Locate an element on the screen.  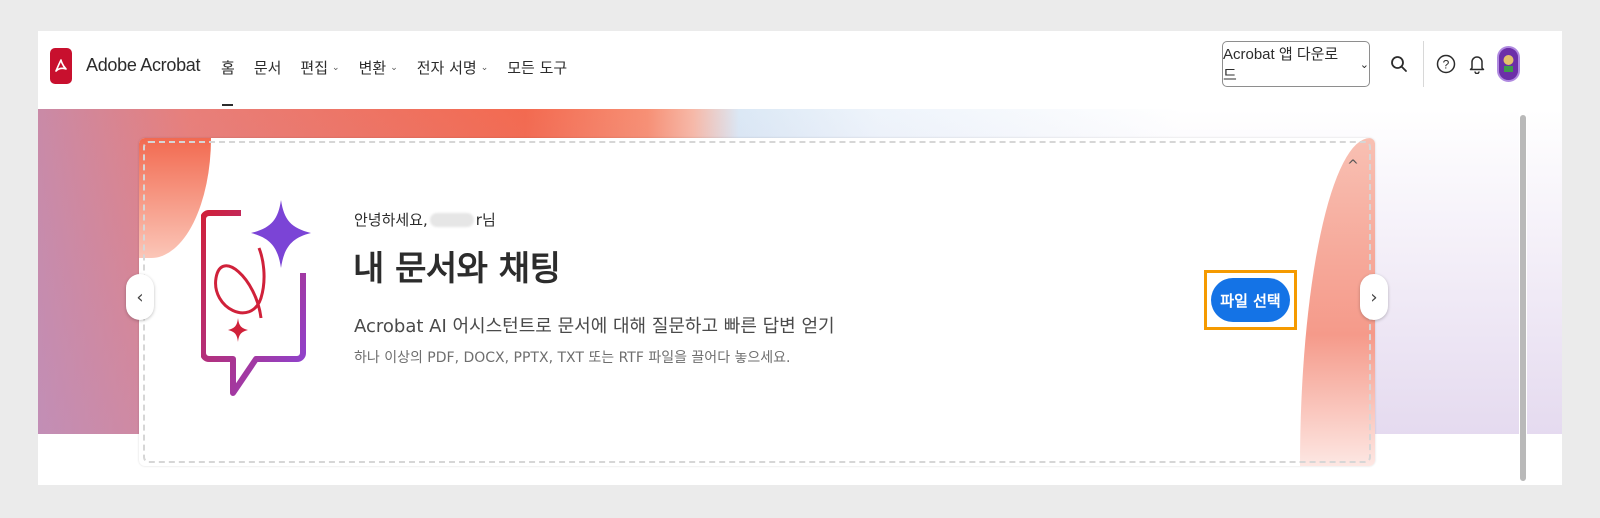
ai-chat-illustration-icon is located at coordinates (256, 298).